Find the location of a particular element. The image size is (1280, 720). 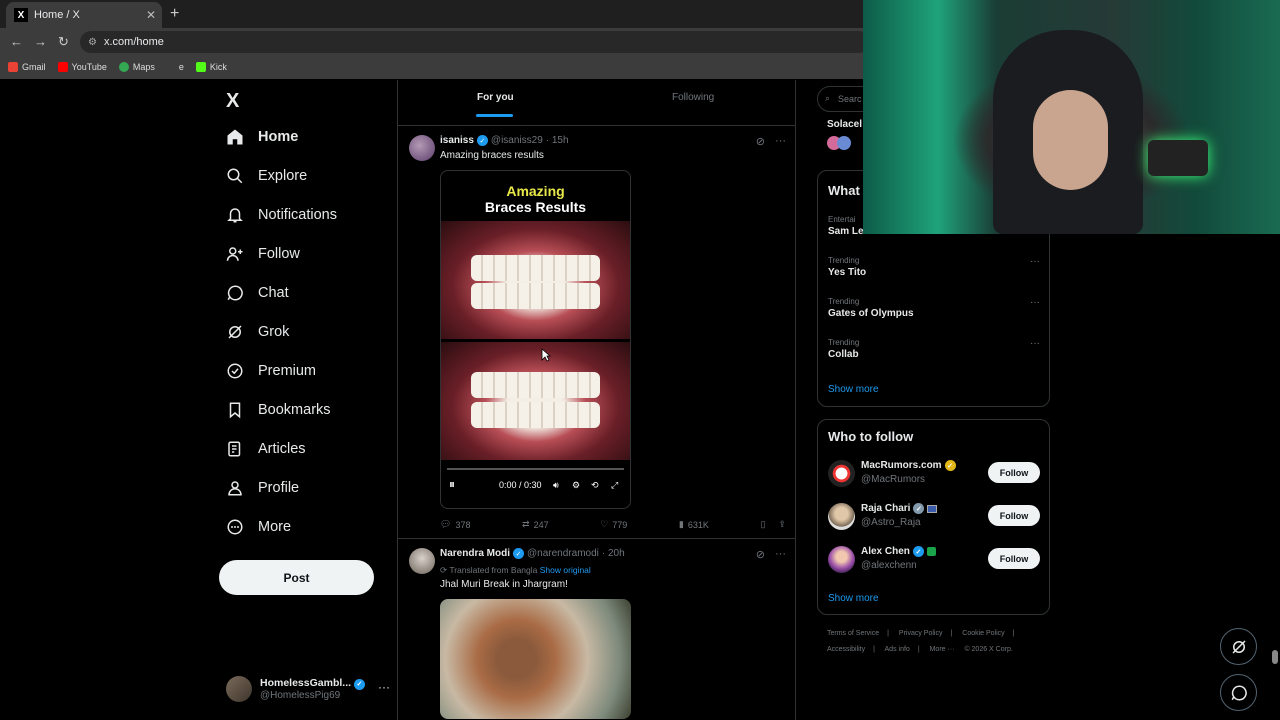

tweet-time: · 15h is located at coordinates (557, 140).